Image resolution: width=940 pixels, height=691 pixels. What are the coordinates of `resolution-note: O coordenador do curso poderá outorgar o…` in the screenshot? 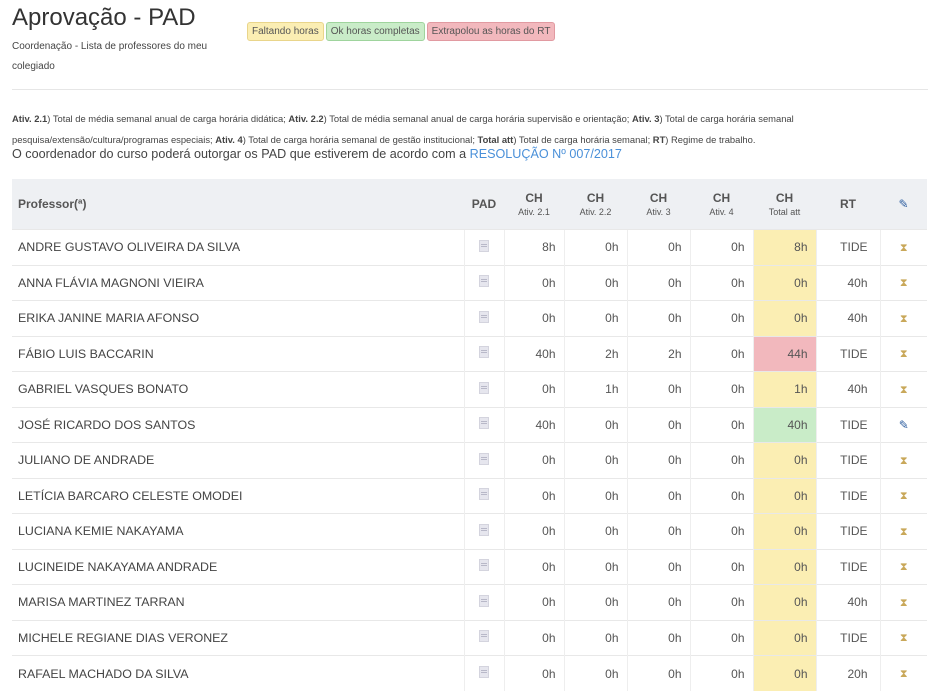 It's located at (317, 154).